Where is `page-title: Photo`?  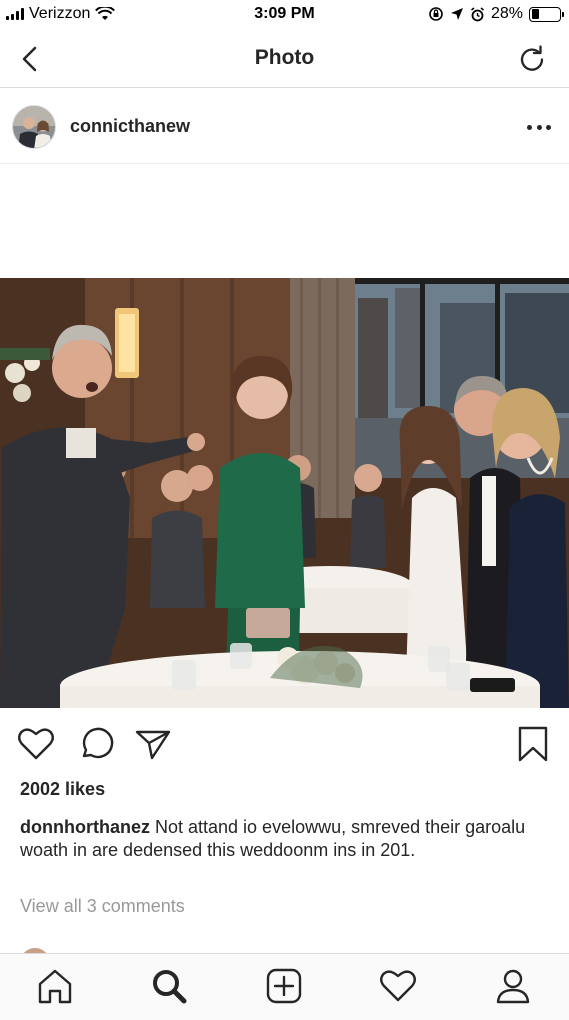
page-title: Photo is located at coordinates (284, 57).